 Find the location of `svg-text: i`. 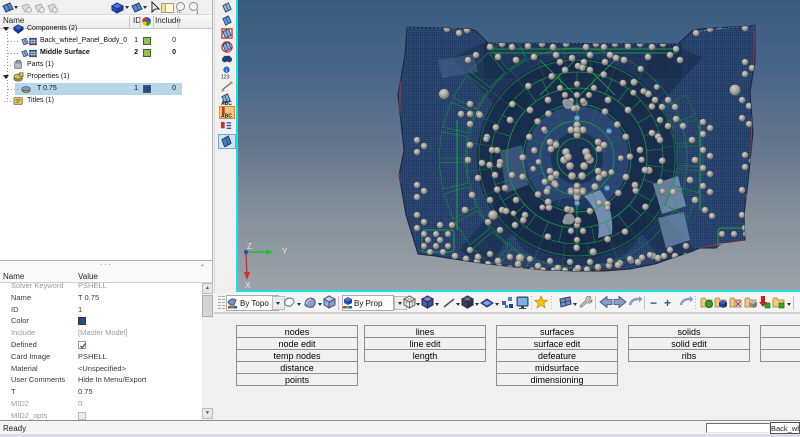

svg-text: i is located at coordinates (226, 71).